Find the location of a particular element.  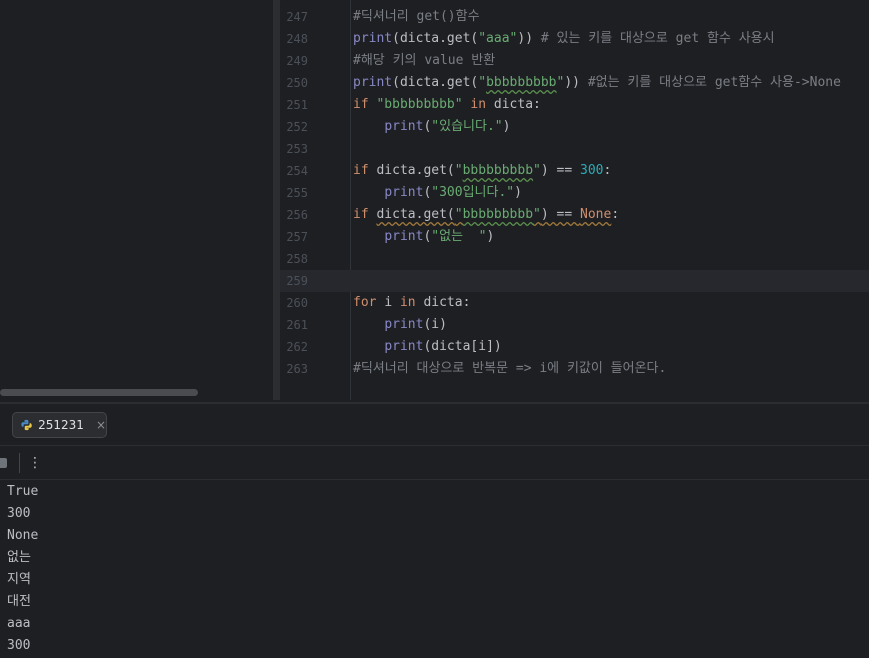

code-line: 254 if dicta.get("bbbbbbbbb") == 300: is located at coordinates (574, 171).